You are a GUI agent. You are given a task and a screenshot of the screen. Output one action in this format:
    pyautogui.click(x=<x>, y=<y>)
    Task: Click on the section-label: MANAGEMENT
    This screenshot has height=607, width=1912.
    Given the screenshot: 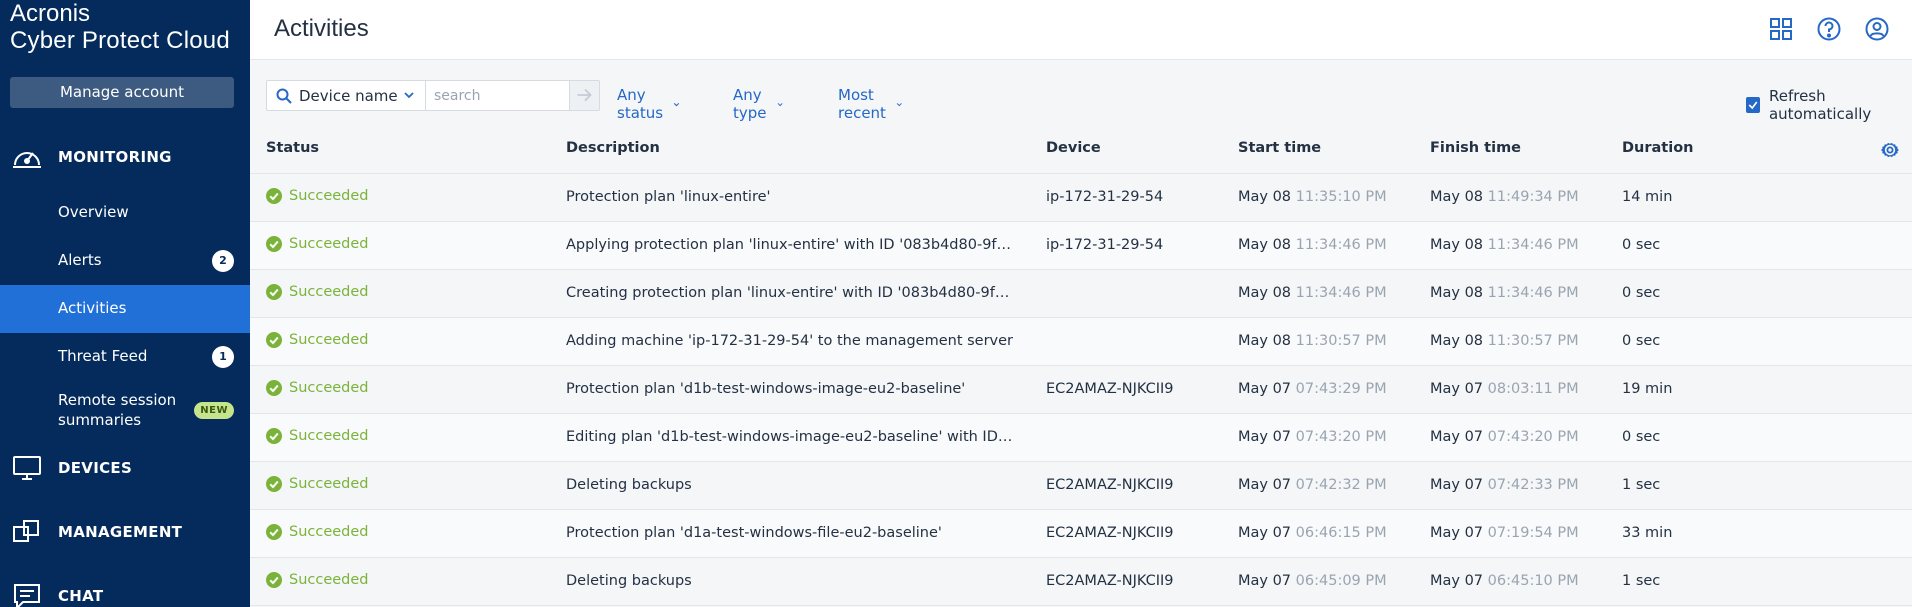 What is the action you would take?
    pyautogui.click(x=120, y=532)
    